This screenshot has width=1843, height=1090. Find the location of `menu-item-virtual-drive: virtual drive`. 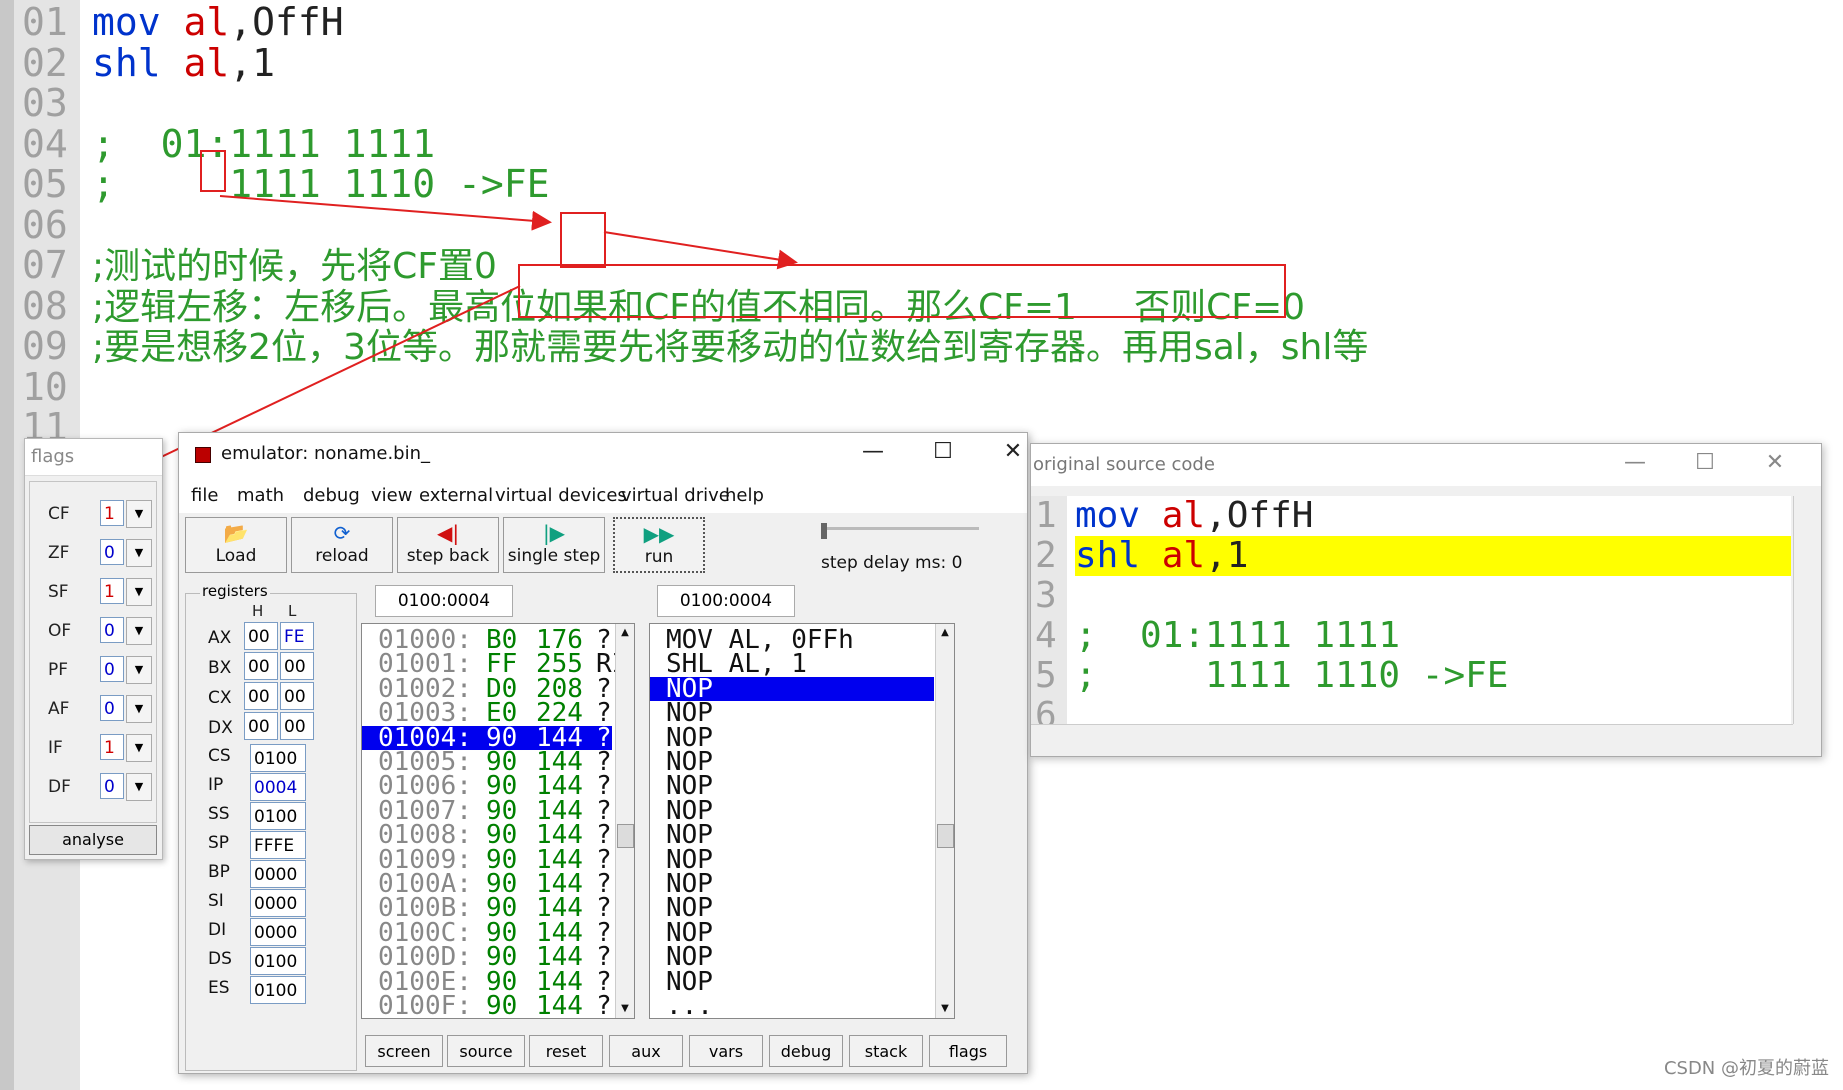

menu-item-virtual-drive: virtual drive is located at coordinates (675, 495).